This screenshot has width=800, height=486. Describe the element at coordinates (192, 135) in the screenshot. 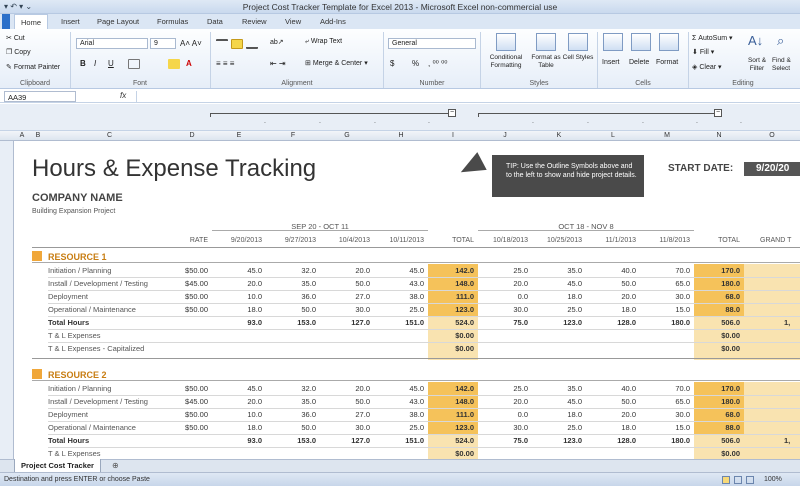

I see `column-header-d: D` at that location.